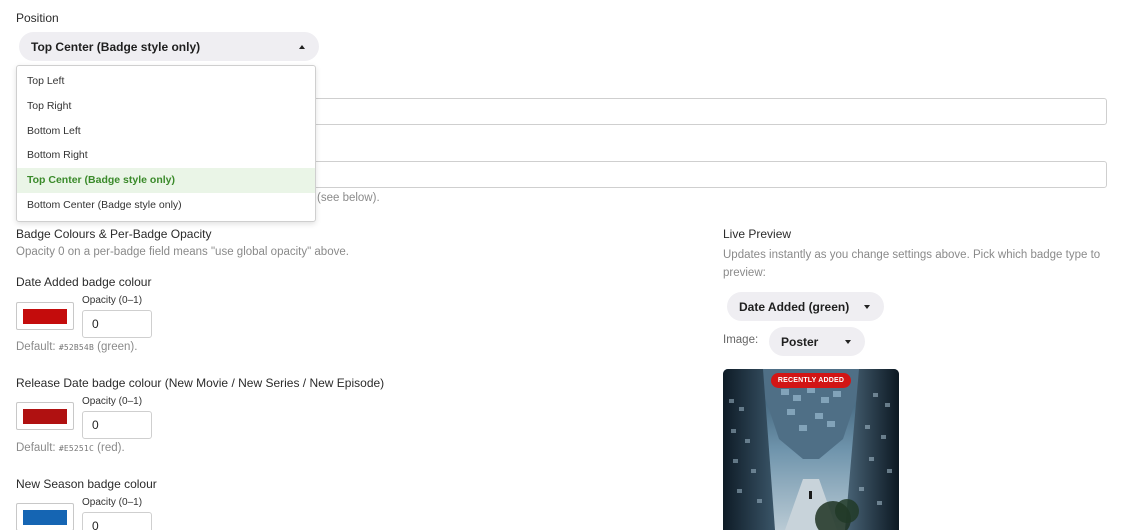  I want to click on date-added-default: Default: #52B54B (green)., so click(76, 347).